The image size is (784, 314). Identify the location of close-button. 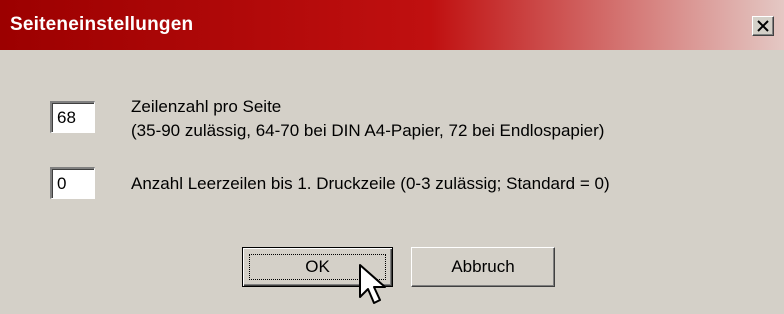
(763, 26).